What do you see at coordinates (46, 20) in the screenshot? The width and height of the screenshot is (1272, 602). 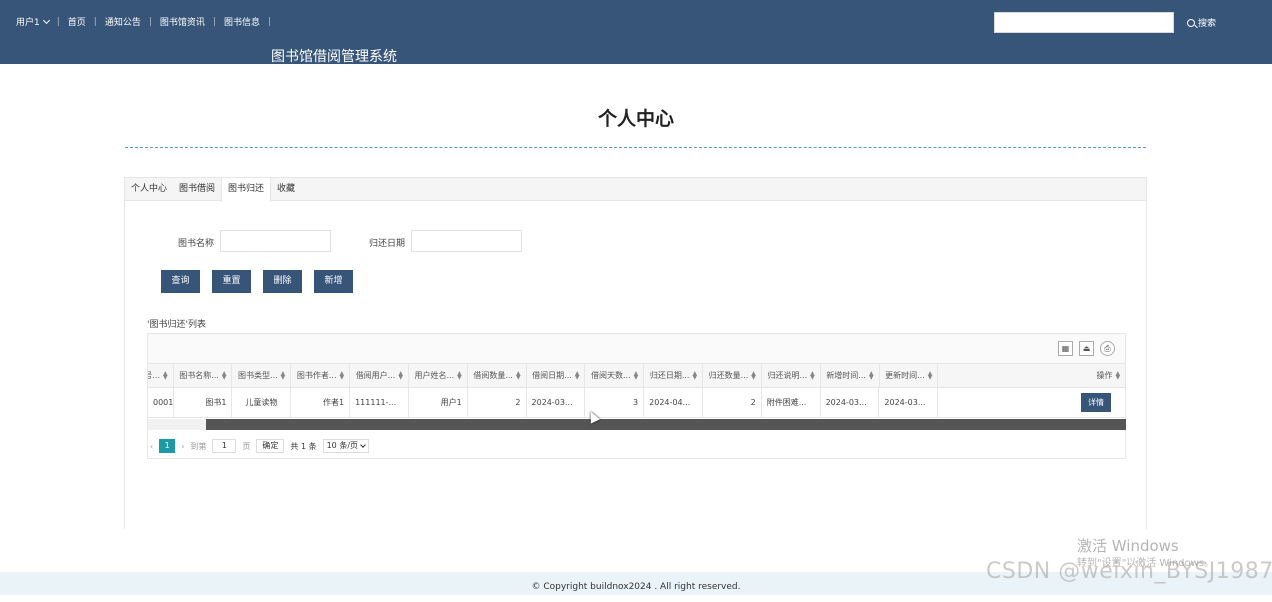 I see `chevron-down-icon` at bounding box center [46, 20].